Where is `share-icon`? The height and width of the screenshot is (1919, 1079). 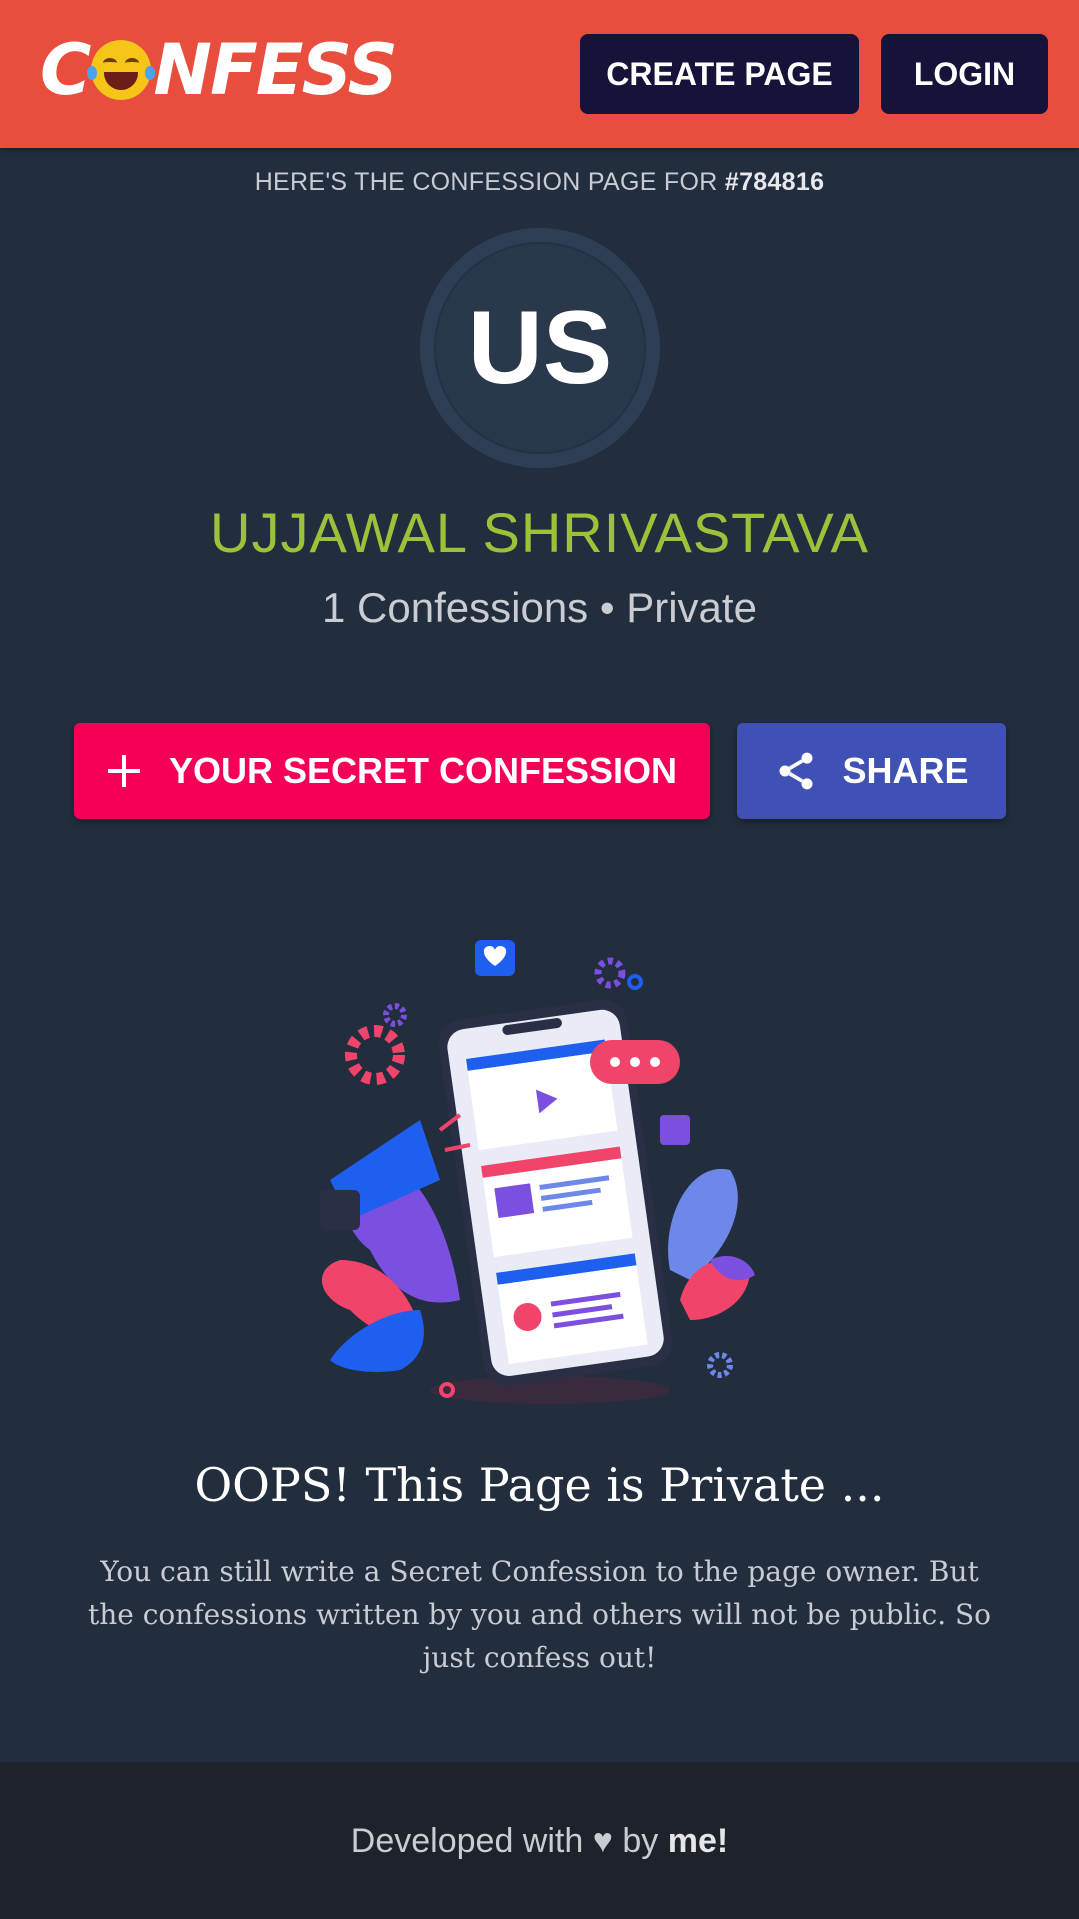 share-icon is located at coordinates (796, 771).